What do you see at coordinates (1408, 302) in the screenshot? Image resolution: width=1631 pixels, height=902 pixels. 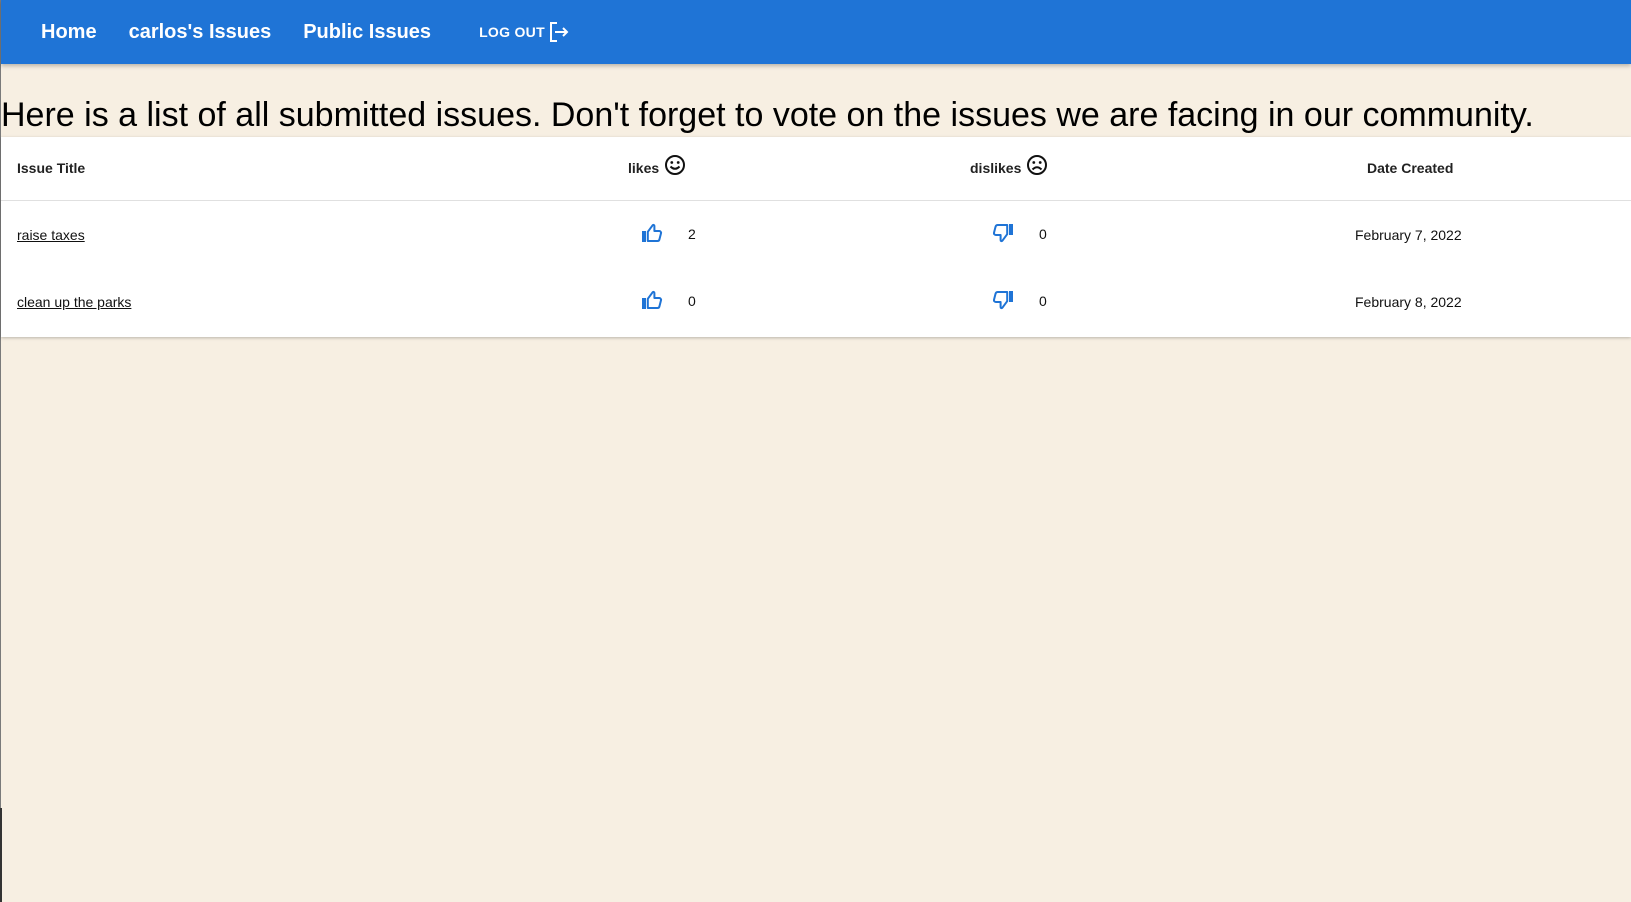 I see `date-created: February 8, 2022` at bounding box center [1408, 302].